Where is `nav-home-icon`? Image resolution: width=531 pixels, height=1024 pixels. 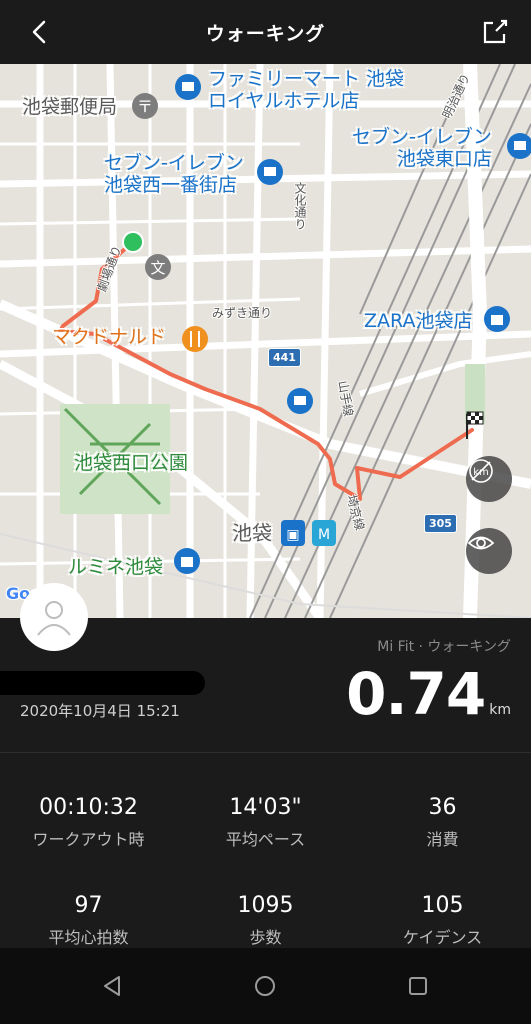
nav-home-icon is located at coordinates (265, 986).